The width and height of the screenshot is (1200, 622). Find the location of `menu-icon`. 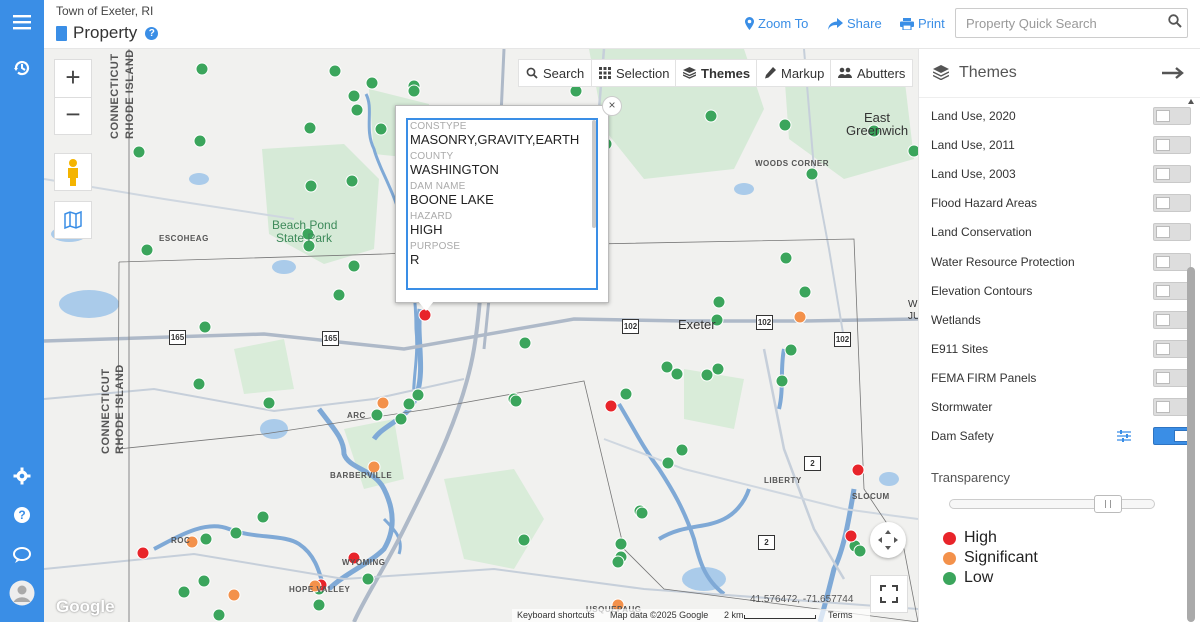

menu-icon is located at coordinates (22, 22).